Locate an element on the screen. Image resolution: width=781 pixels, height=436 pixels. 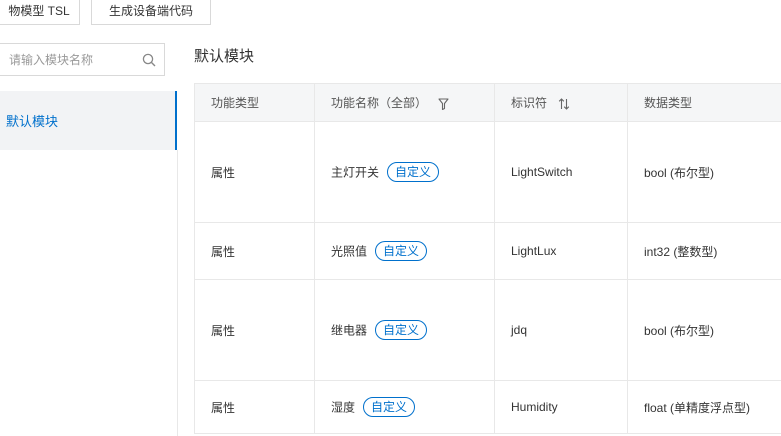
column-header-type: 功能类型 is located at coordinates (254, 102).